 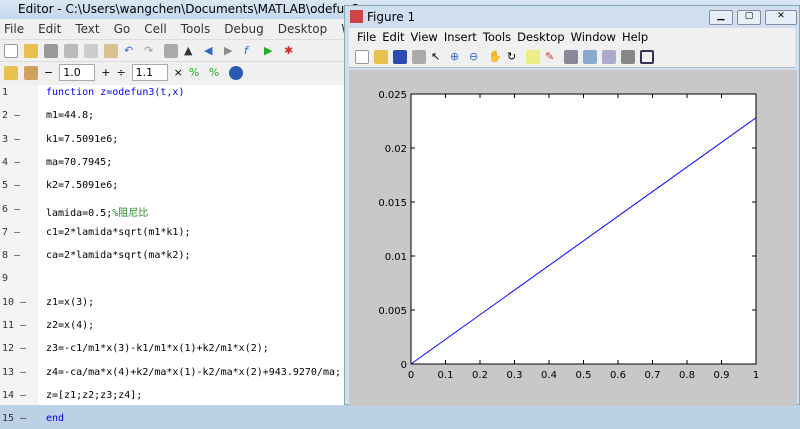 I want to click on comment-icon: %, so click(x=196, y=73).